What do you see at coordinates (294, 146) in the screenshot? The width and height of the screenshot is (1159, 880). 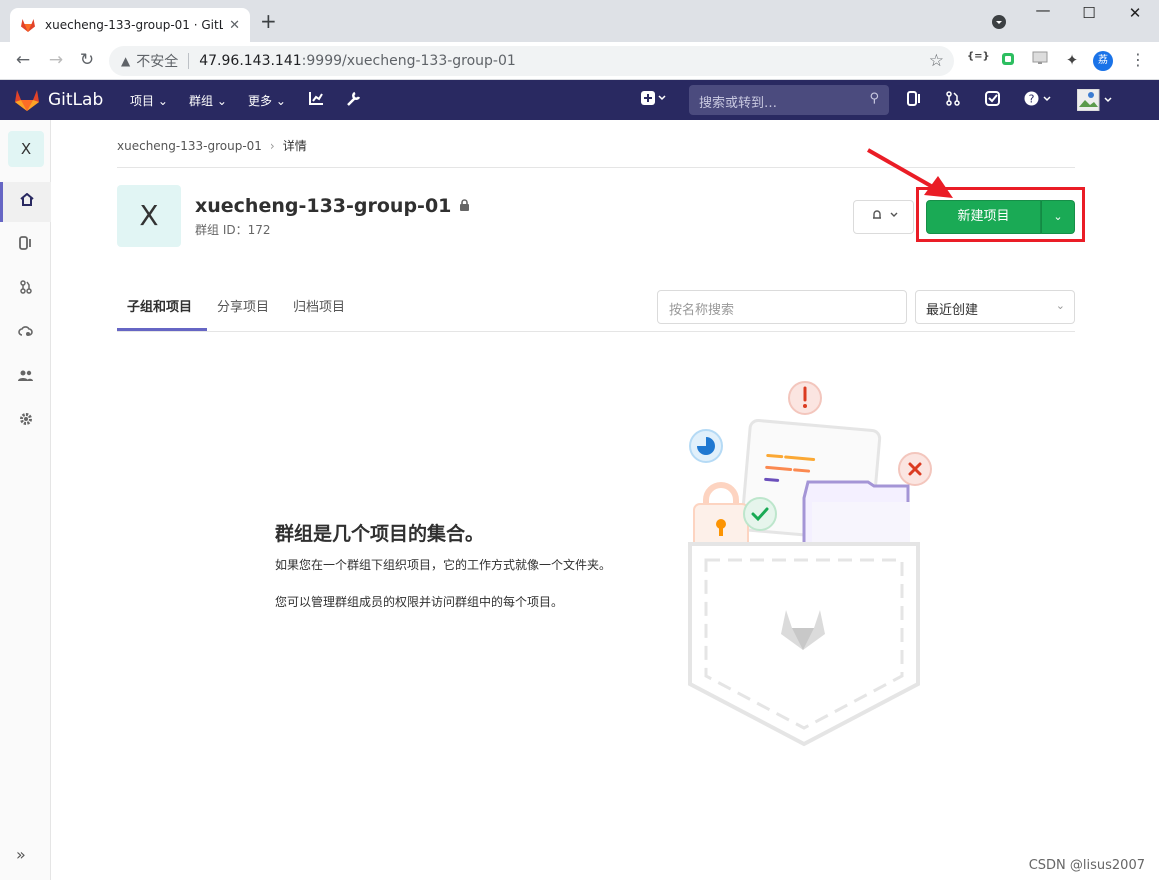 I see `breadcrumb-current: 详情` at bounding box center [294, 146].